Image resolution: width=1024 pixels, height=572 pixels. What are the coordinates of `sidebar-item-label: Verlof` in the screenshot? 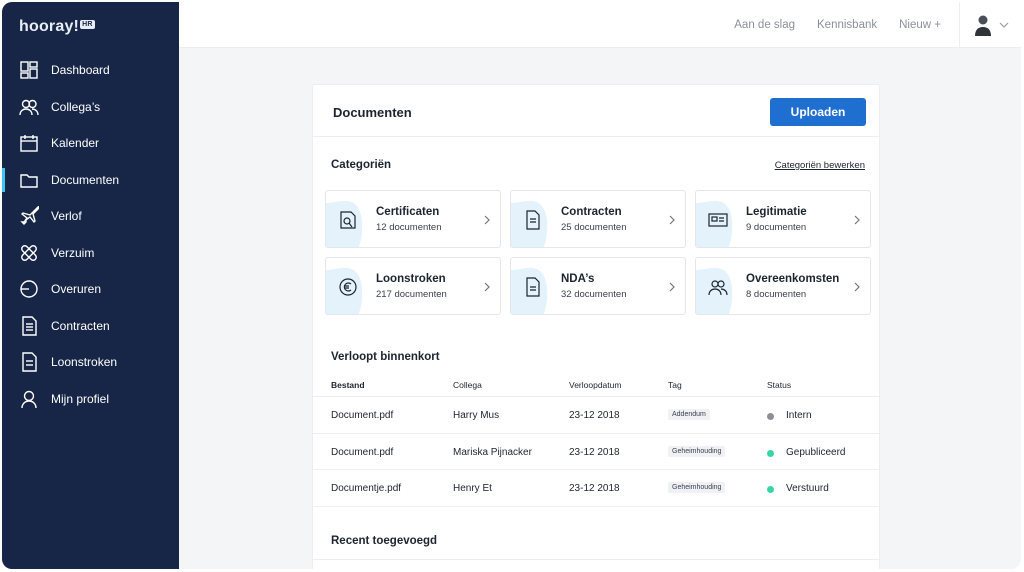 It's located at (66, 216).